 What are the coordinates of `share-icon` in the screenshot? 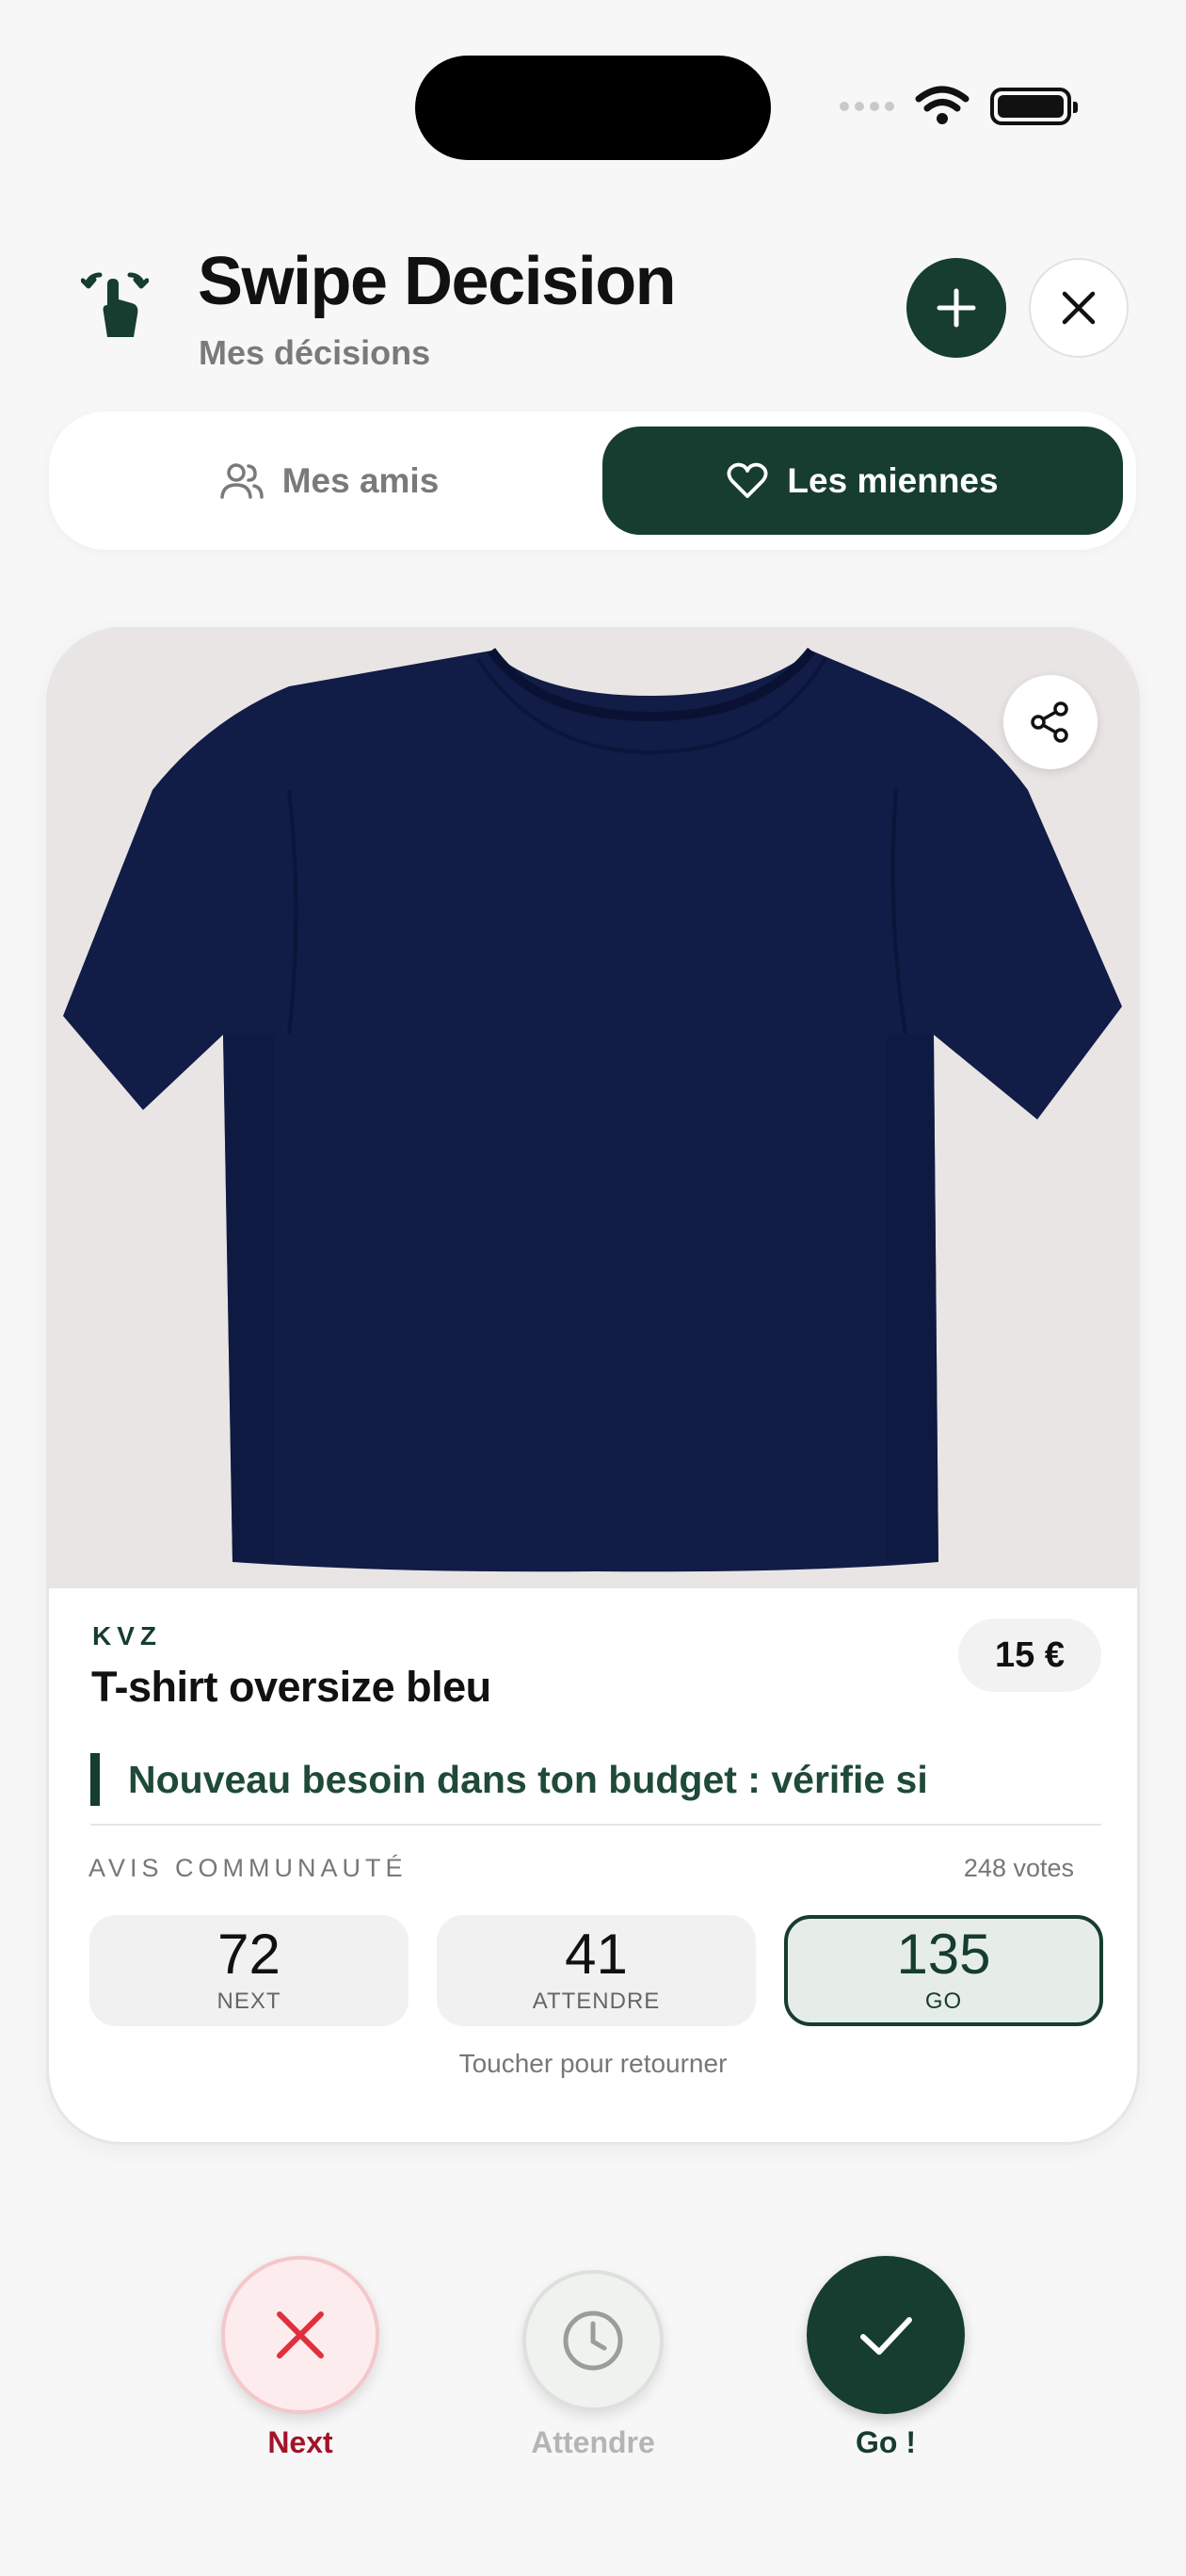 It's located at (1049, 722).